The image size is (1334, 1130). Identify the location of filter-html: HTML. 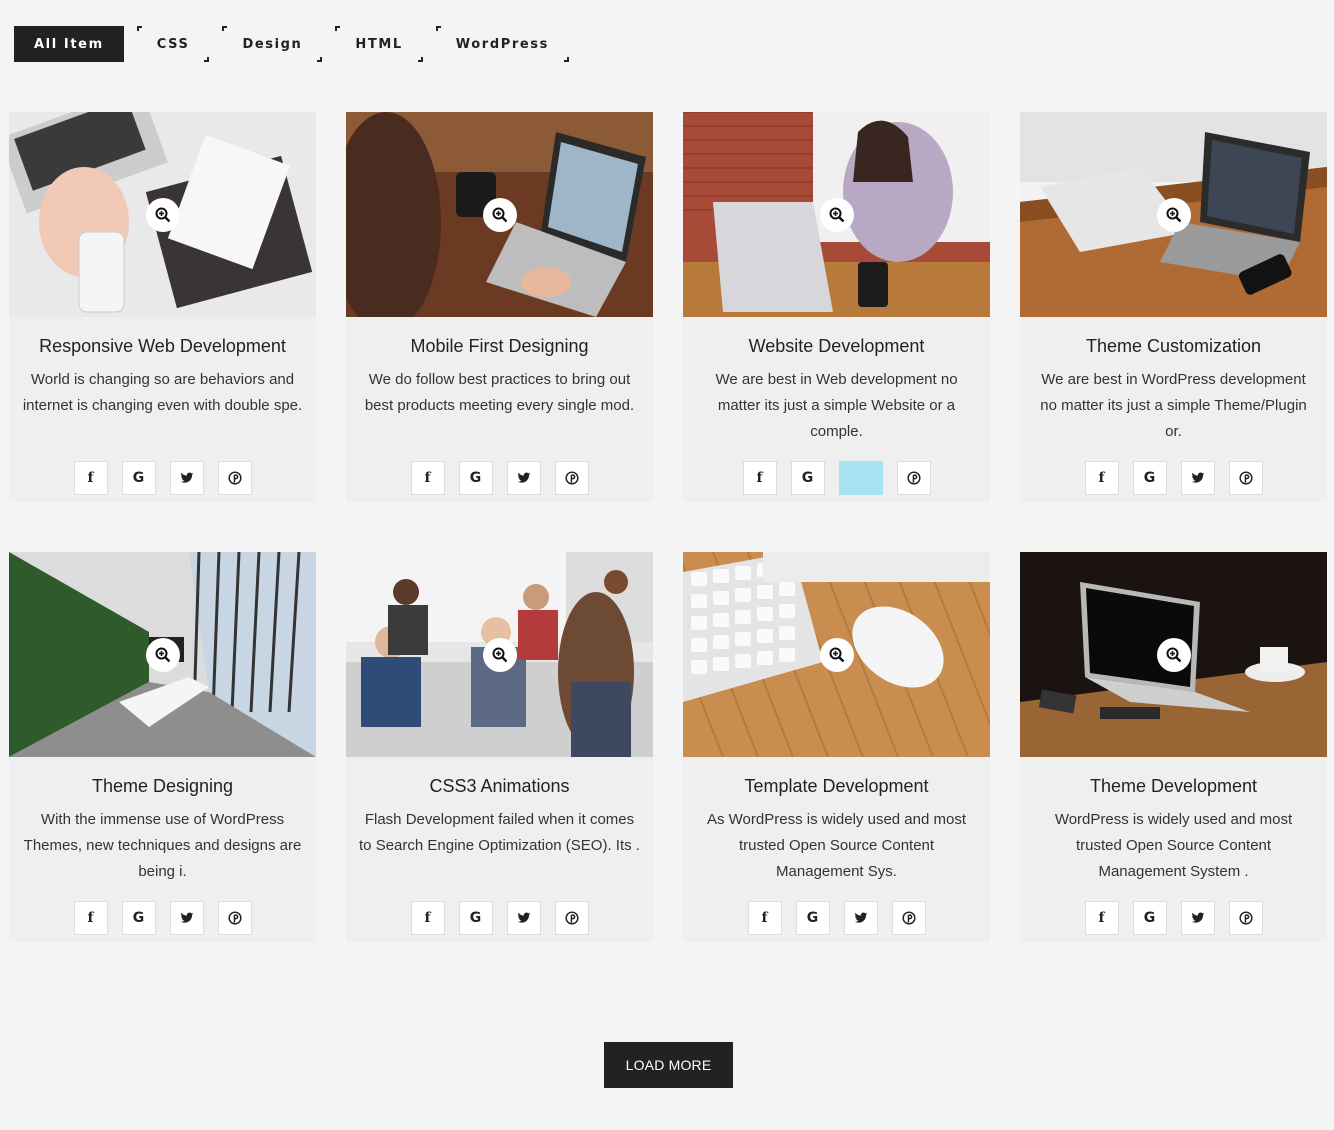
(379, 44).